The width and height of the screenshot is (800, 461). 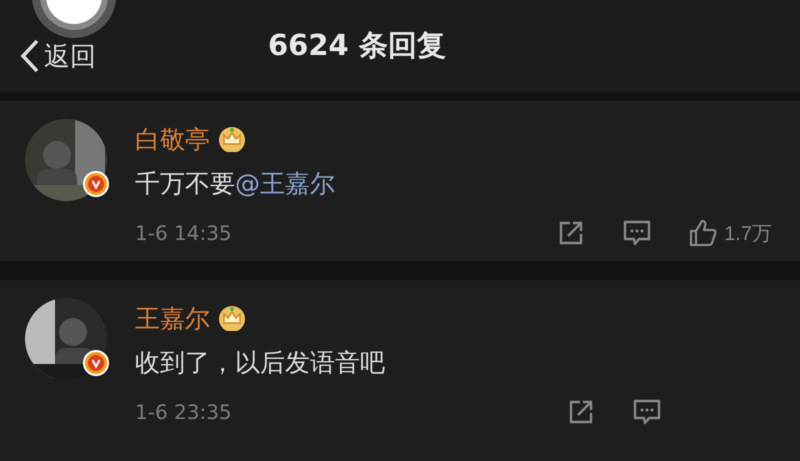 I want to click on timestamp: 1-6 14:35, so click(x=184, y=233).